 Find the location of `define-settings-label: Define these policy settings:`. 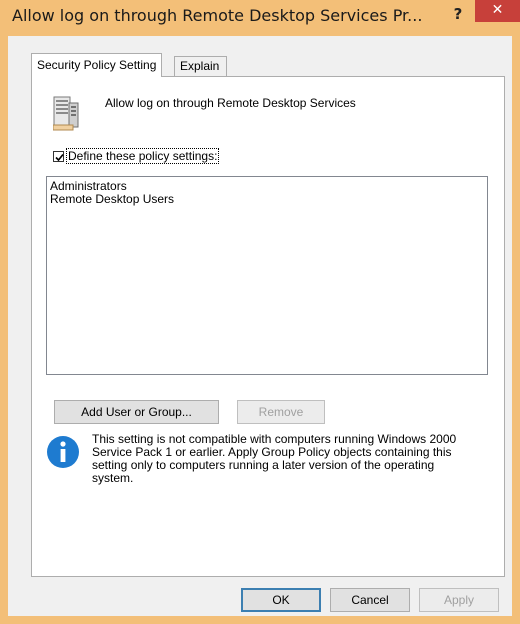

define-settings-label: Define these policy settings: is located at coordinates (142, 156).